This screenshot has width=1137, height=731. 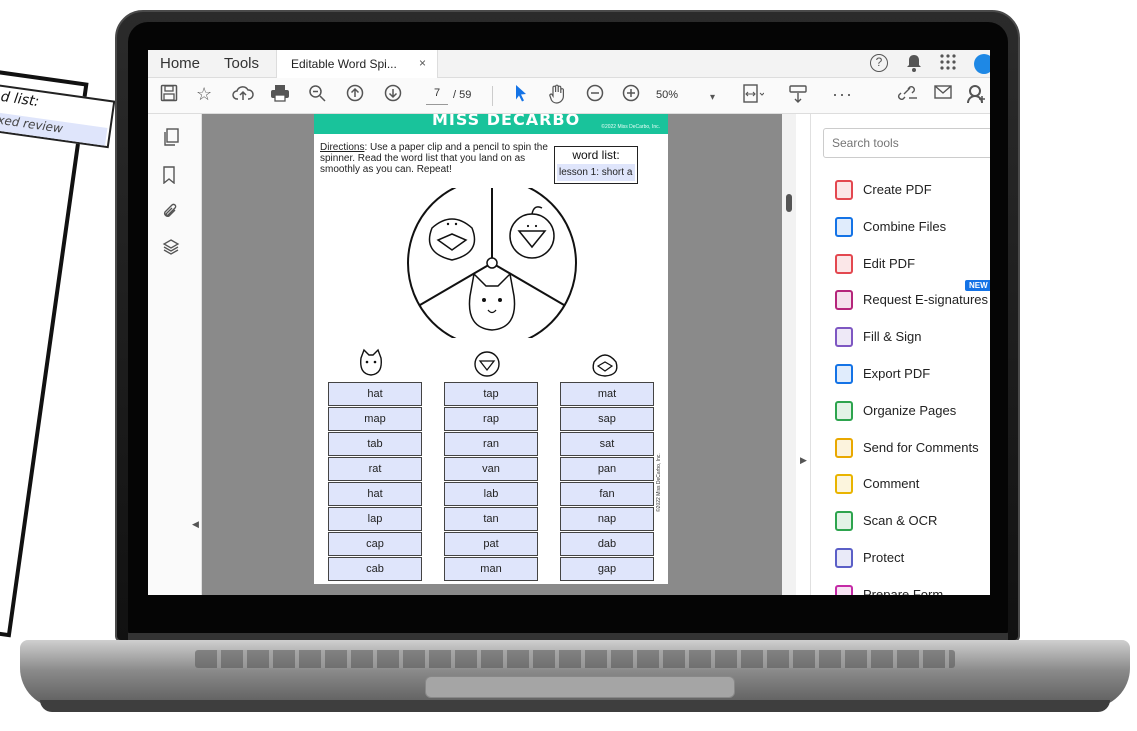 What do you see at coordinates (906, 411) in the screenshot?
I see `tool-organize-pages: Organize Pages` at bounding box center [906, 411].